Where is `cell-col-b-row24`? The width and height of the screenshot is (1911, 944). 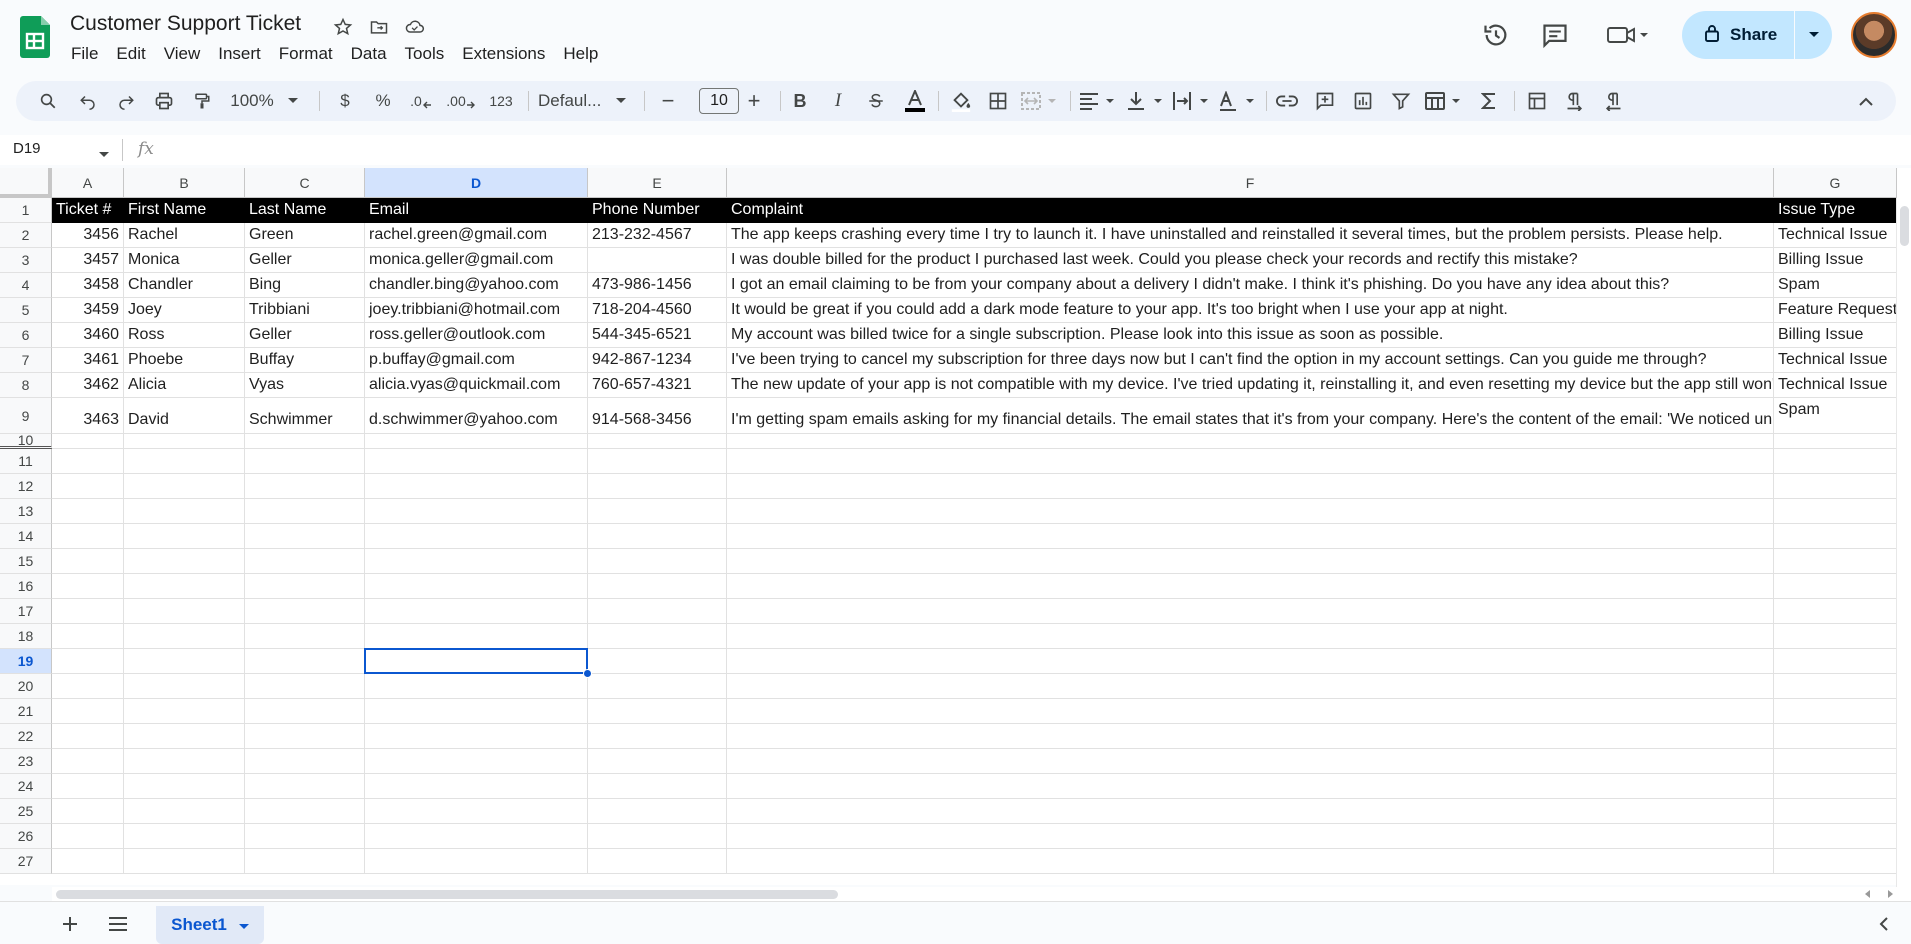 cell-col-b-row24 is located at coordinates (184, 786).